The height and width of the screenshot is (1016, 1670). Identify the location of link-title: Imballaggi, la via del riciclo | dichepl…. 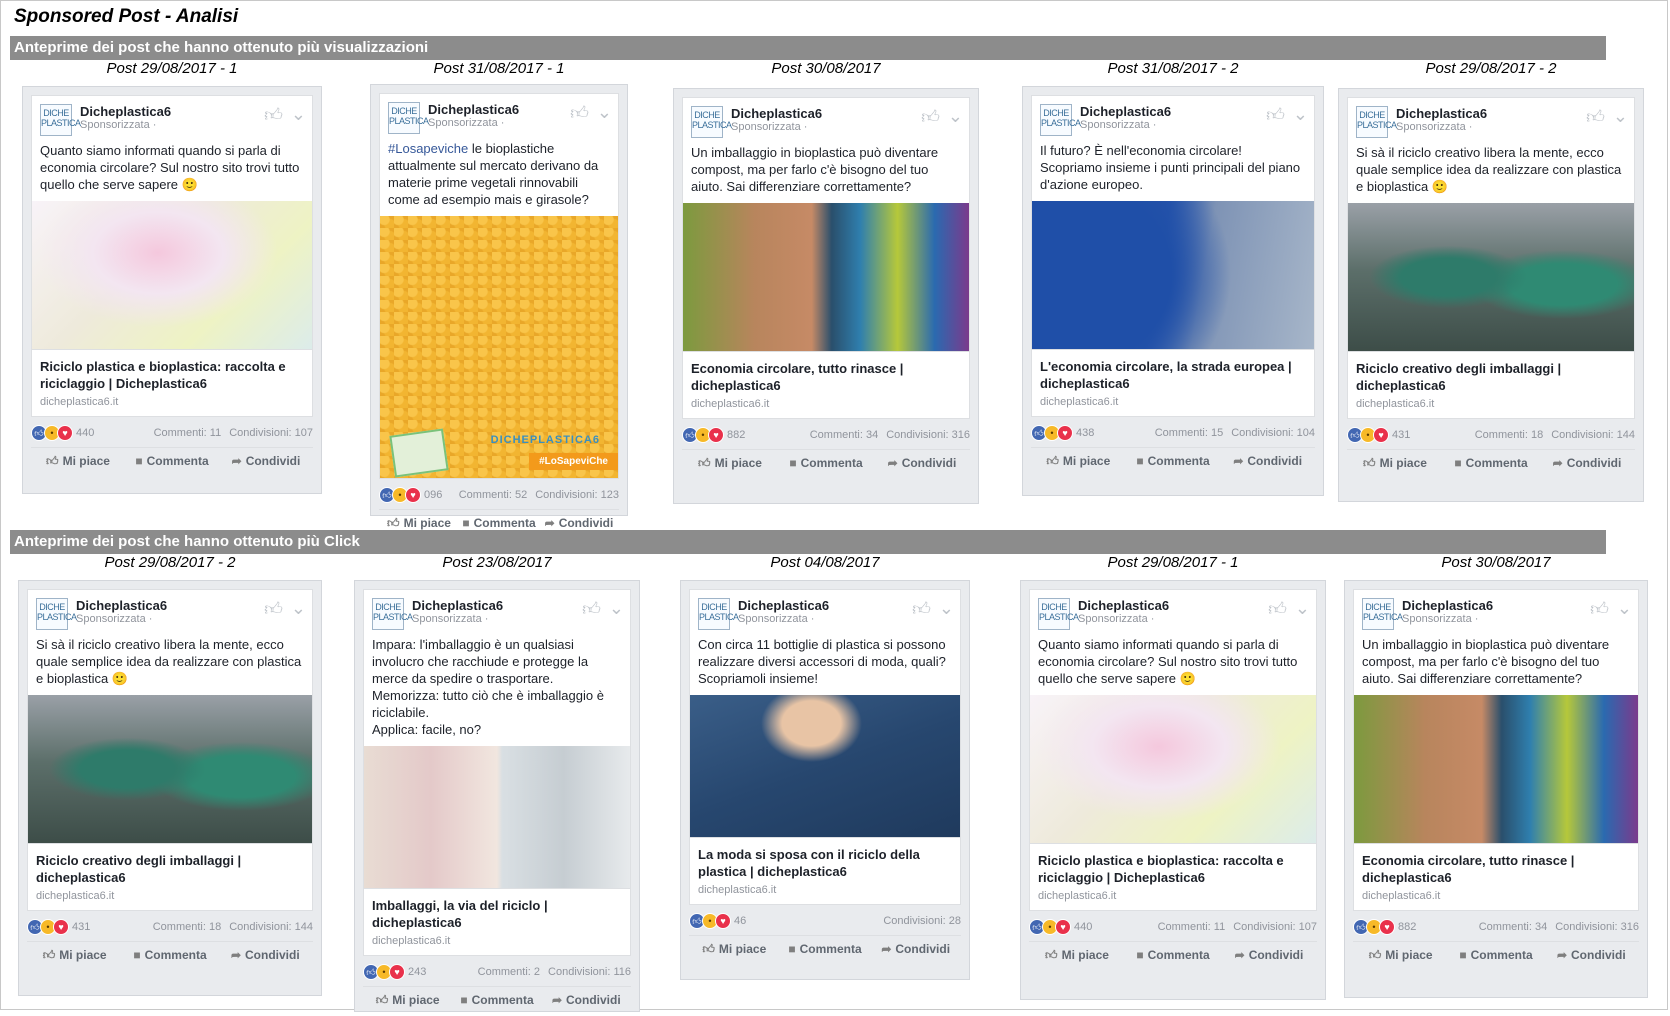
(497, 914).